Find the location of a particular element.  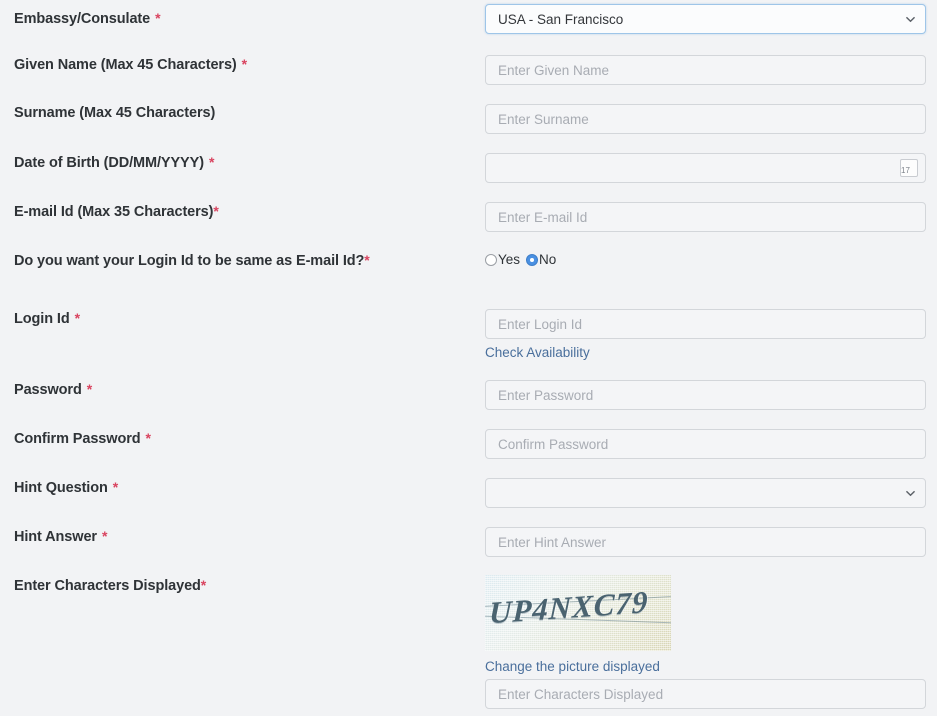

control-confirm-password is located at coordinates (705, 444).